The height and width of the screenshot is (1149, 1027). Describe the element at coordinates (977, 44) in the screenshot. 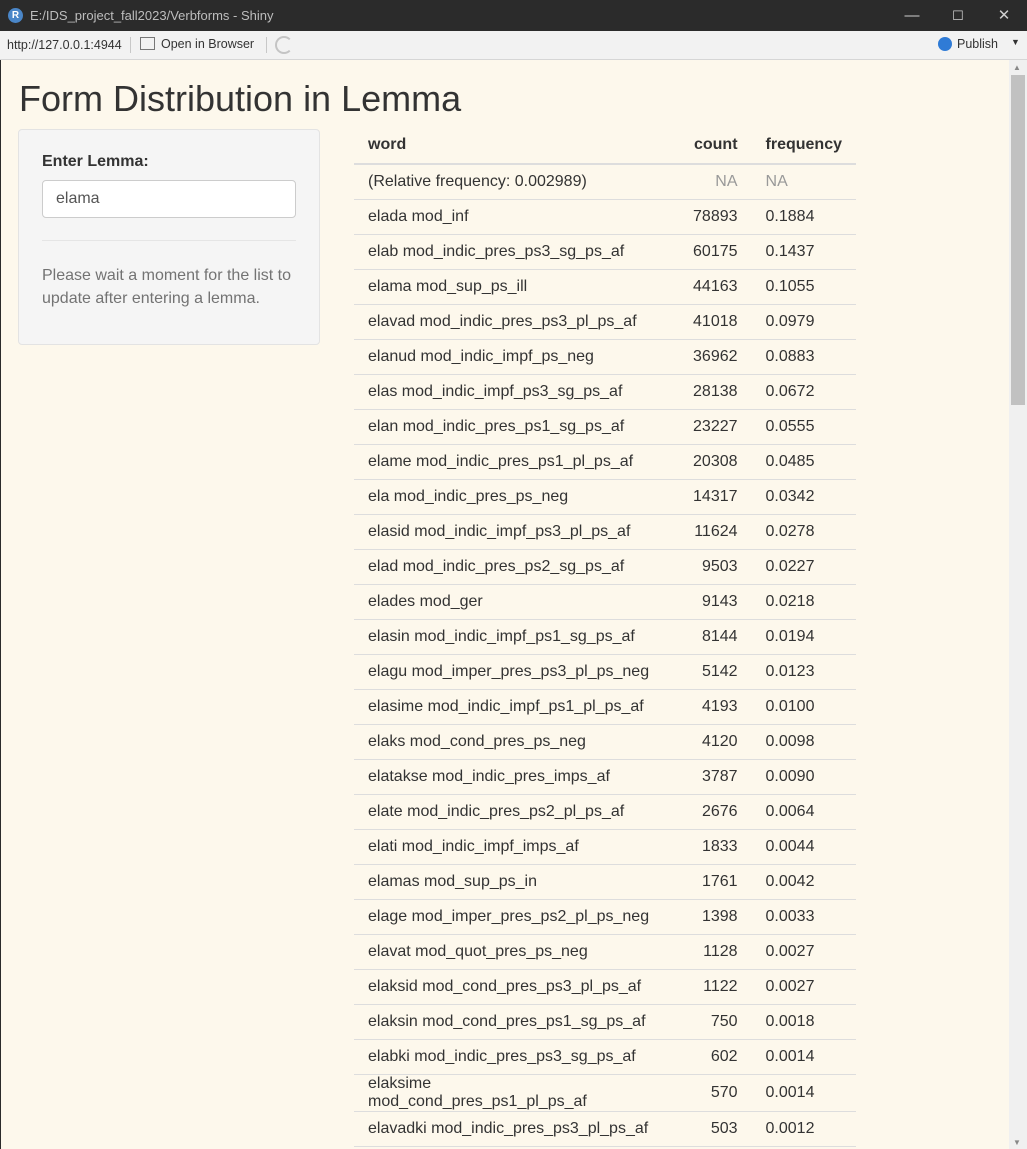

I see `publish-label: Publish` at that location.